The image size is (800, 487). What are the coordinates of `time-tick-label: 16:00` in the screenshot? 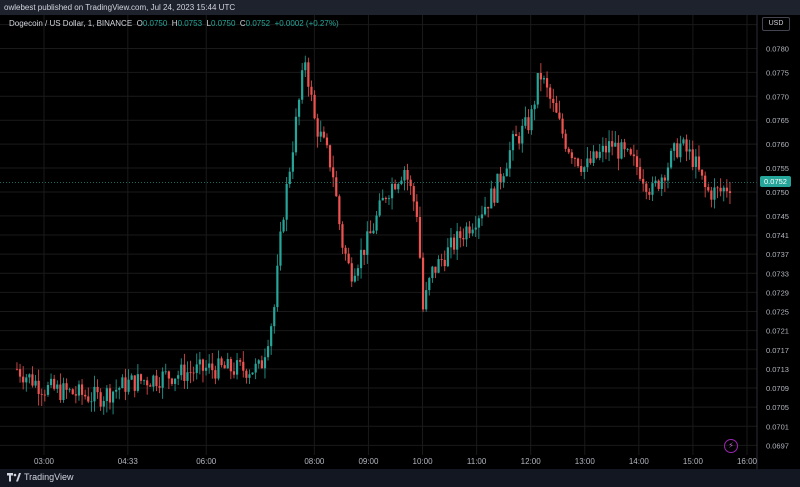 It's located at (747, 461).